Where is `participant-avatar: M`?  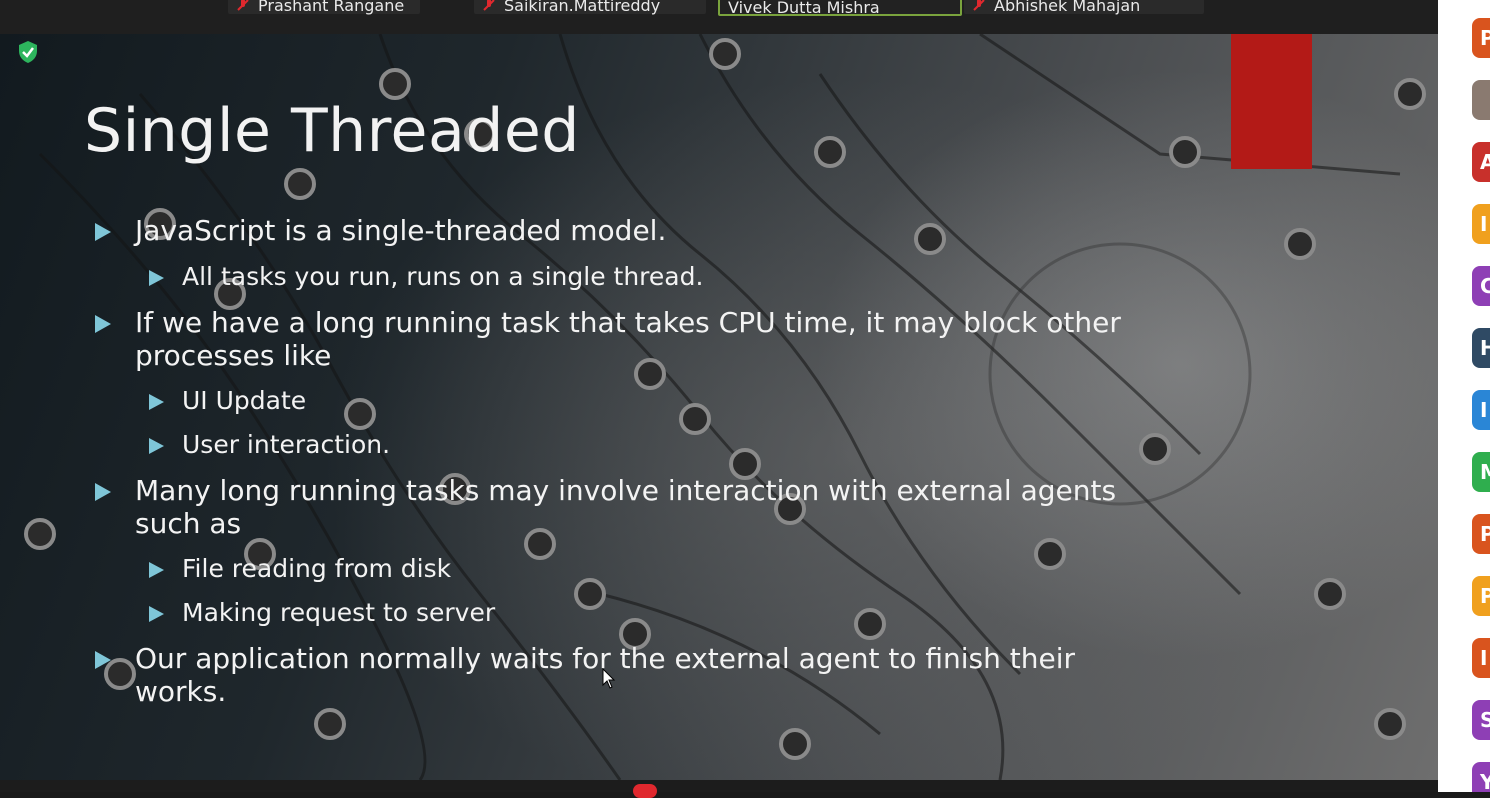
participant-avatar: M is located at coordinates (1481, 472).